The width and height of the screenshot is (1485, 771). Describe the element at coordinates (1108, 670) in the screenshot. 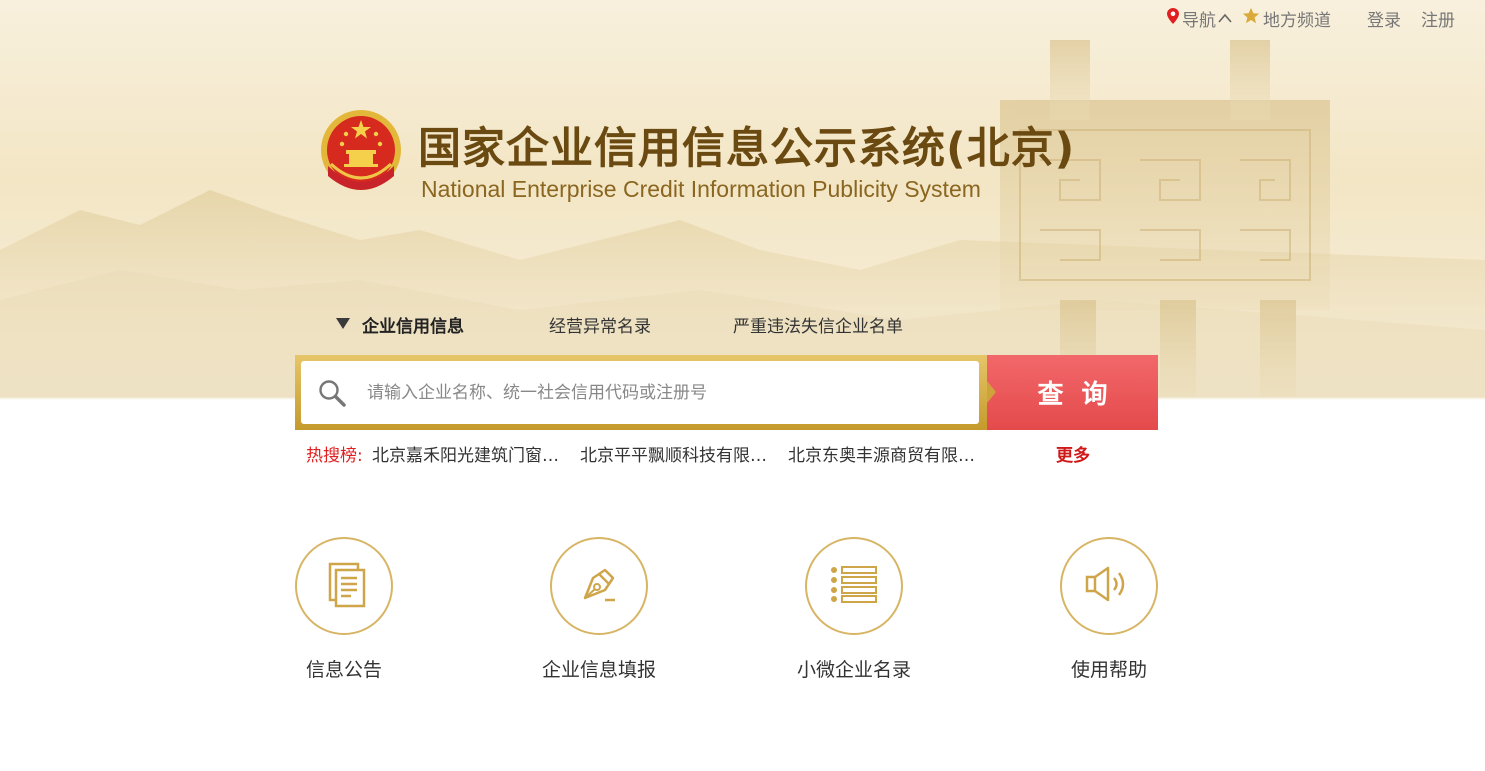

I see `feature-label: 使用帮助` at that location.